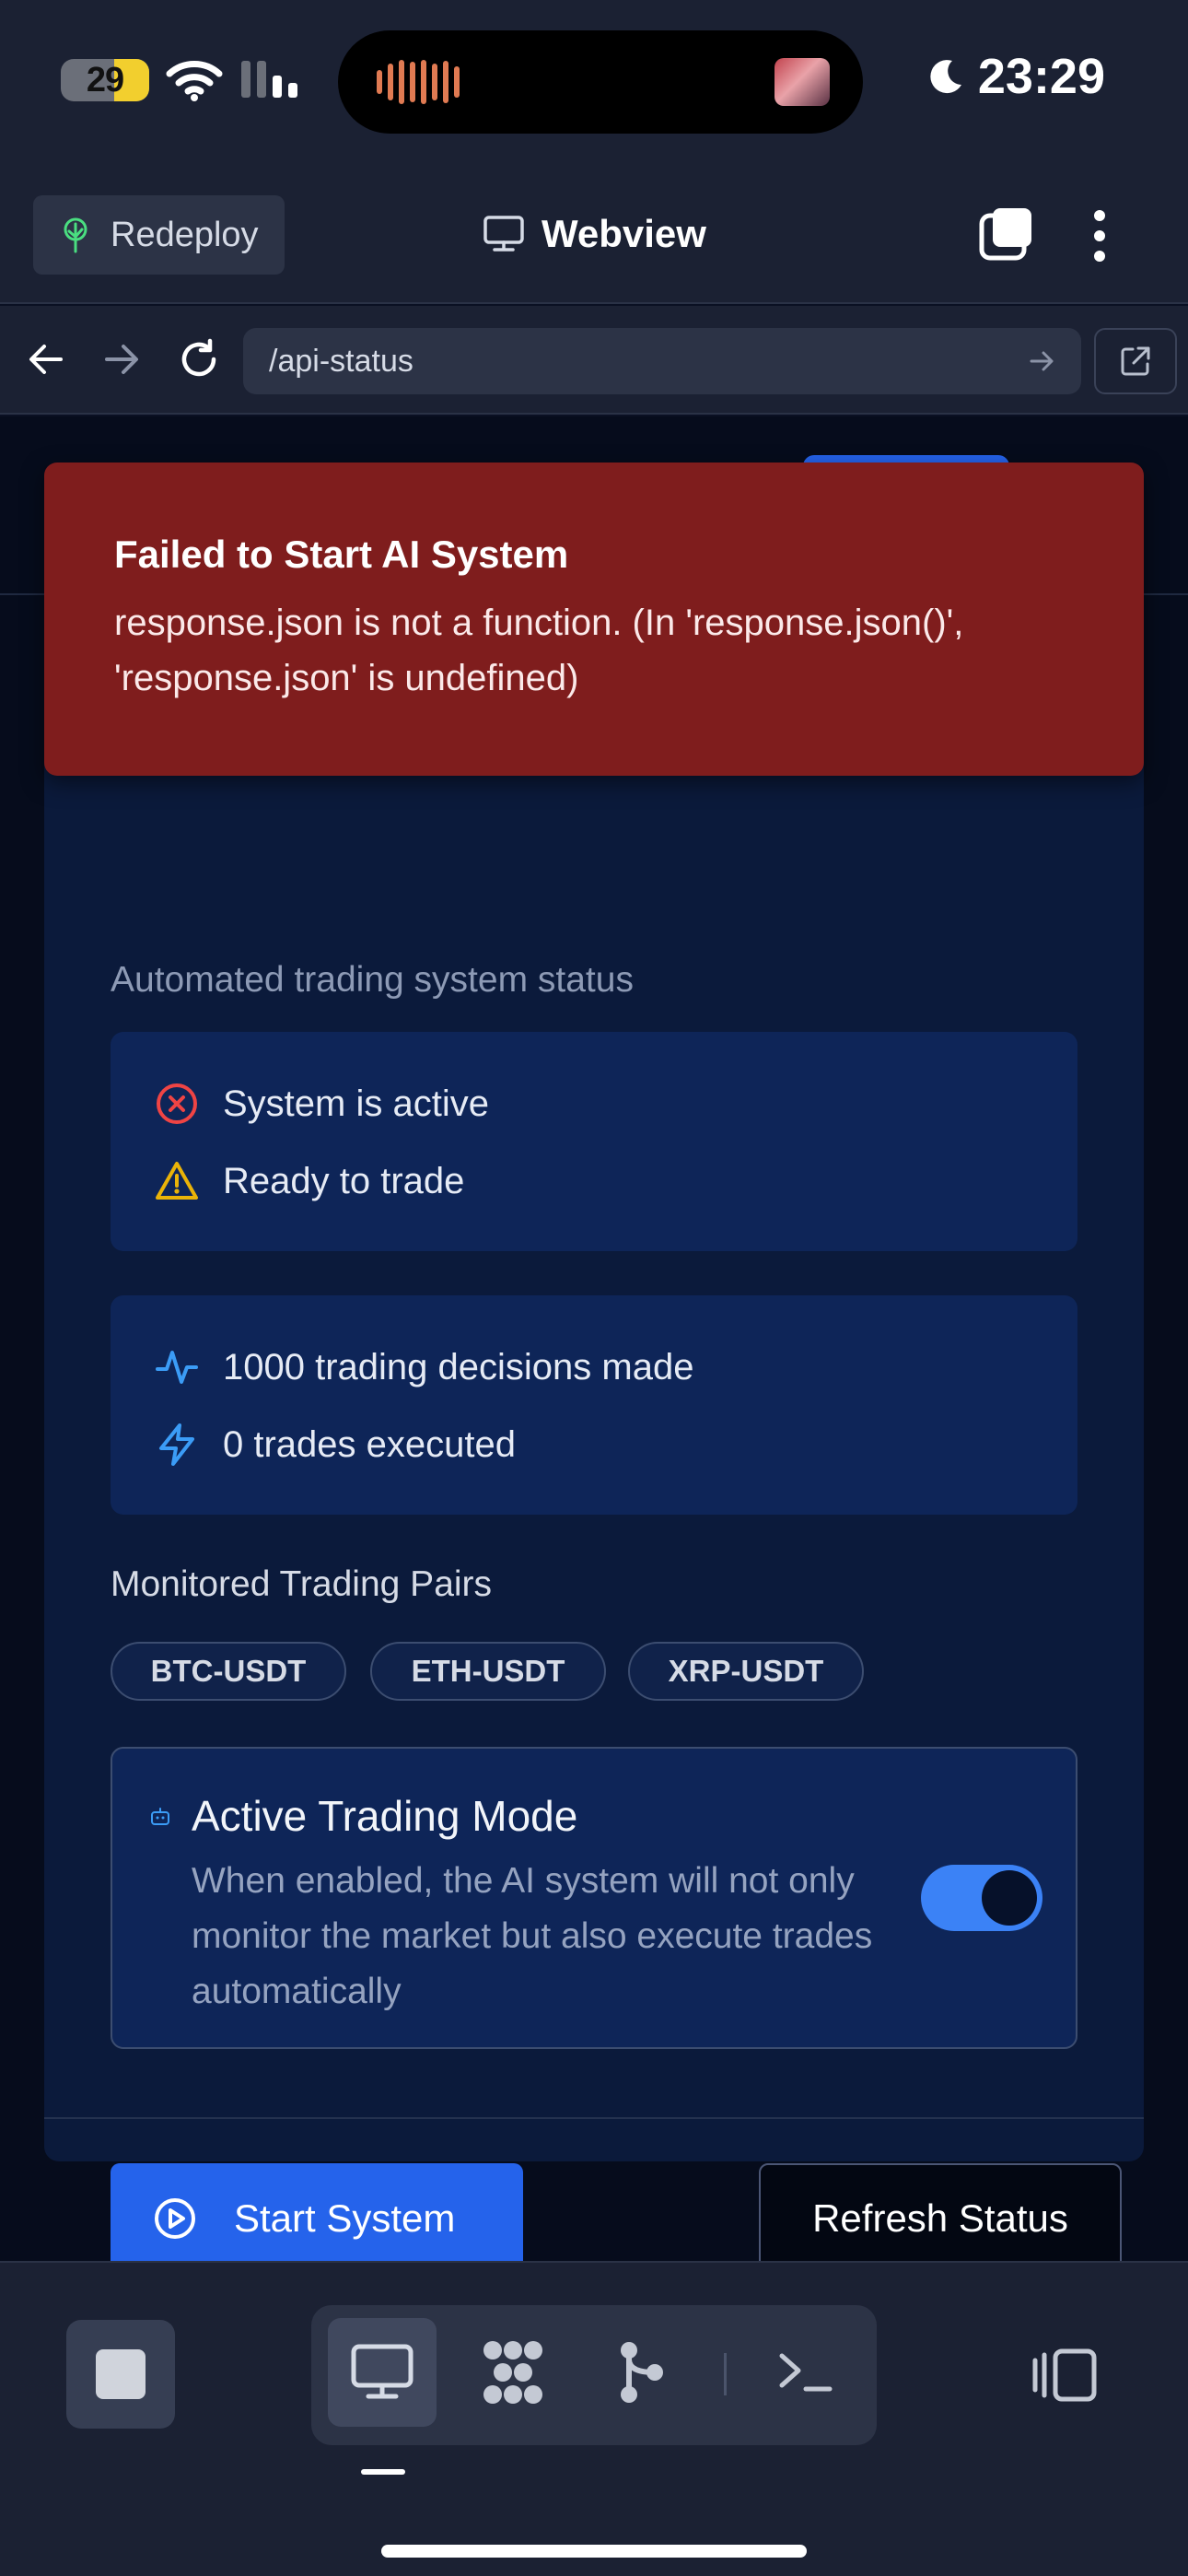 The width and height of the screenshot is (1188, 2576). Describe the element at coordinates (199, 359) in the screenshot. I see `reload-icon` at that location.